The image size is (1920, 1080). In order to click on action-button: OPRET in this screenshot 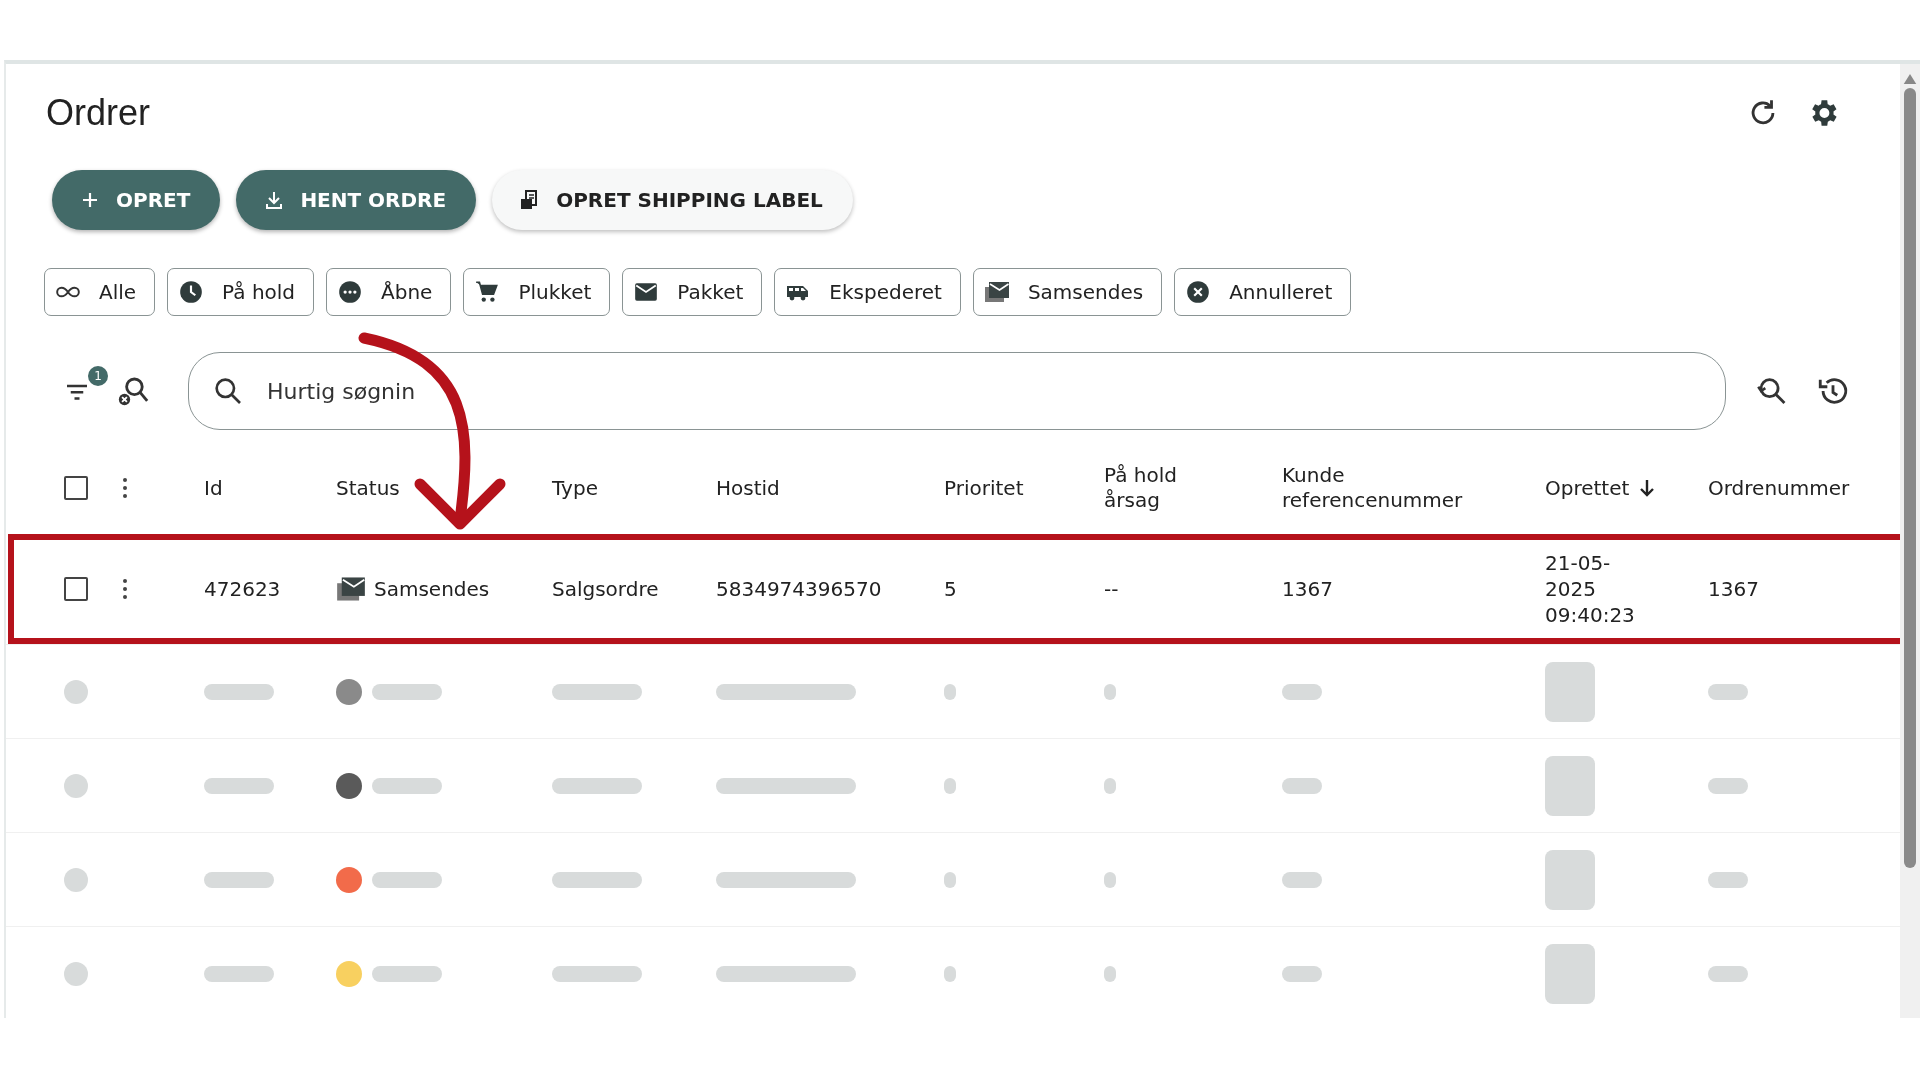, I will do `click(136, 200)`.